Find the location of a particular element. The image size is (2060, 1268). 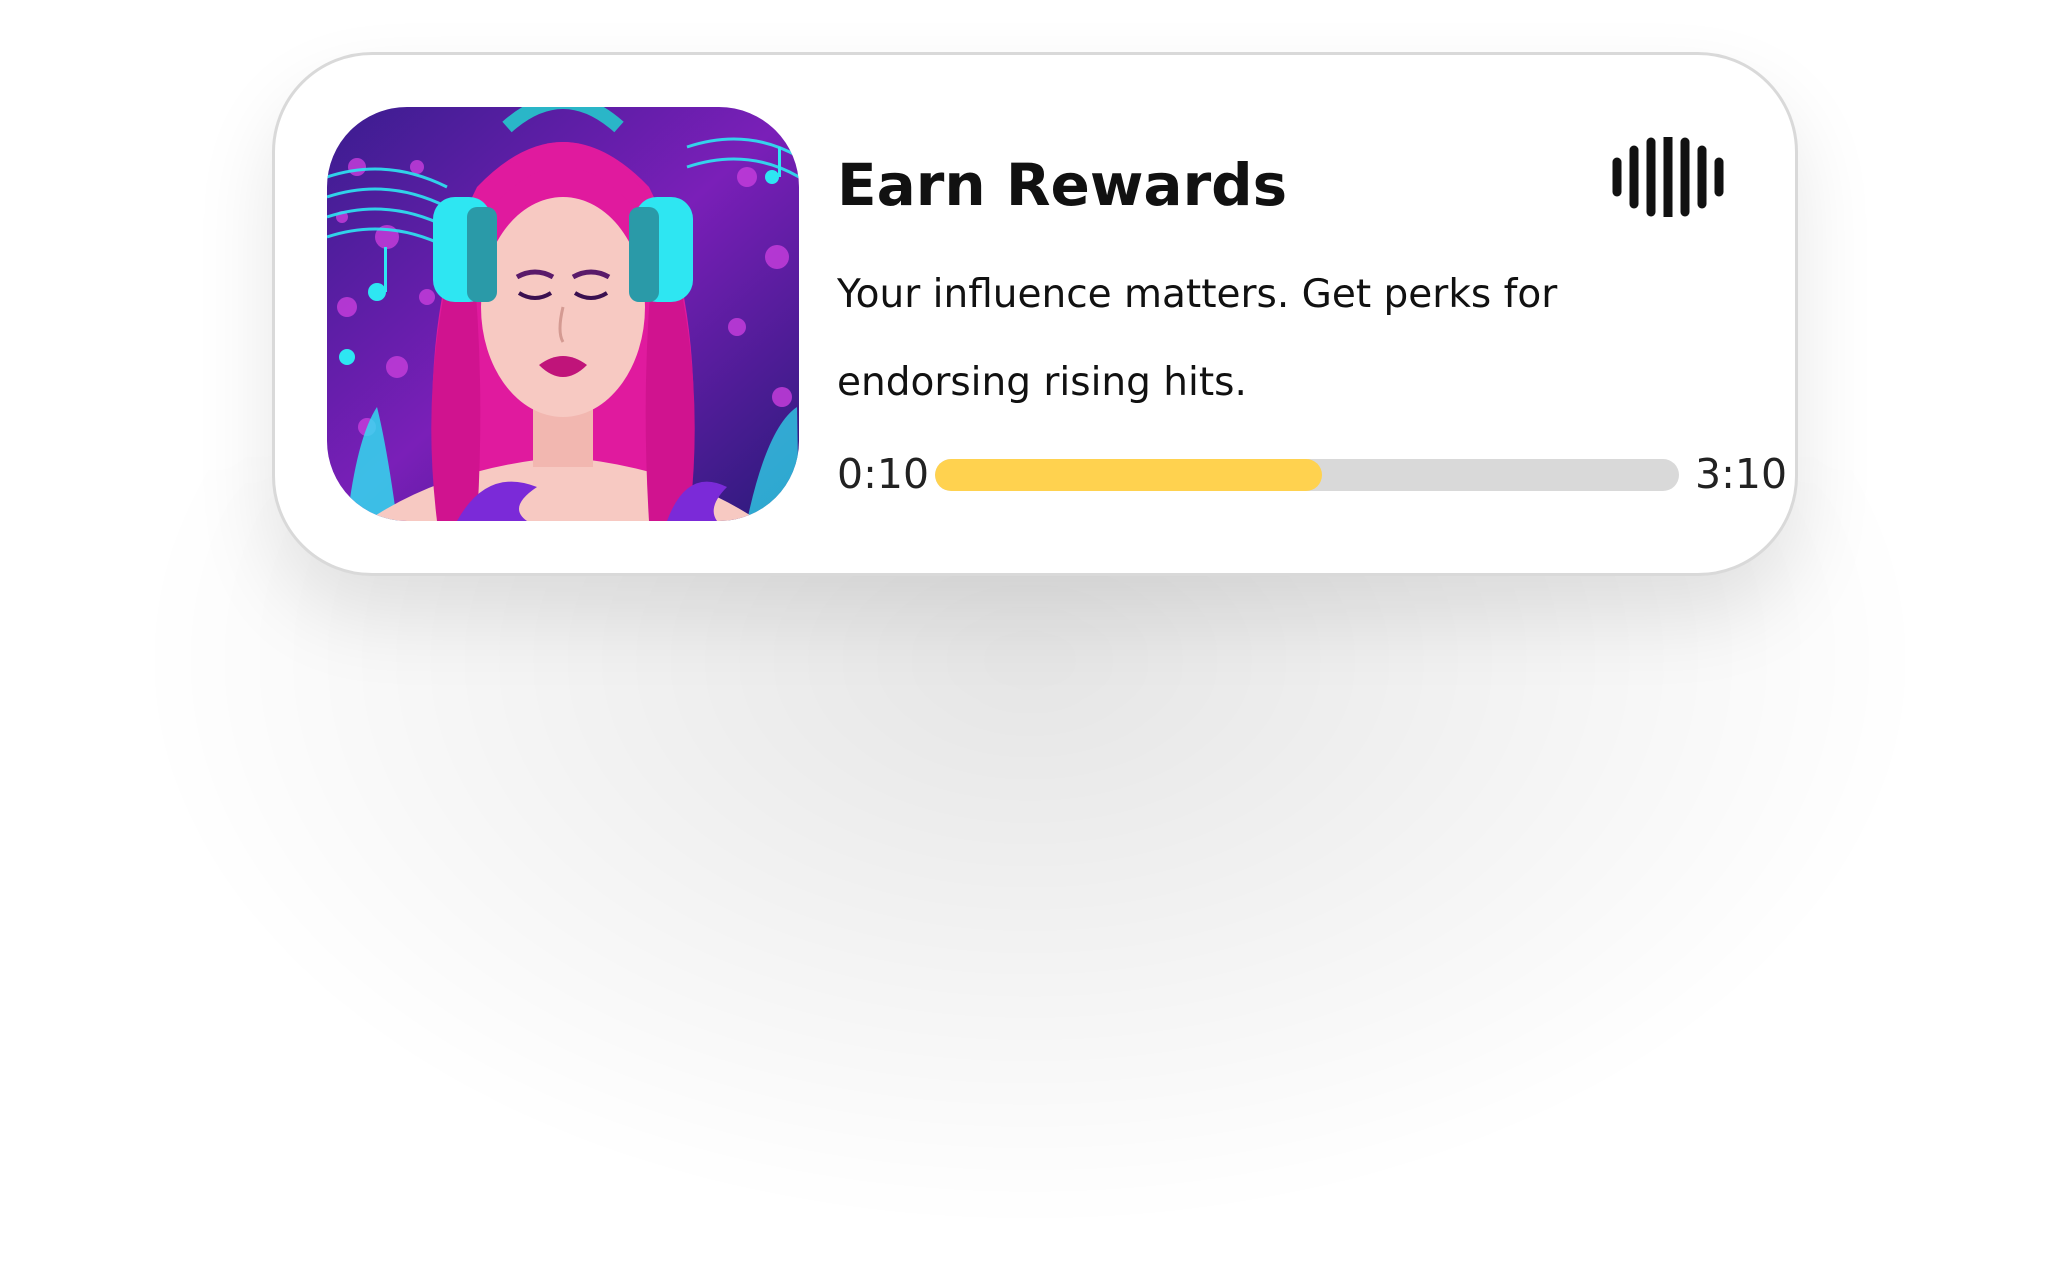

album-artwork is located at coordinates (563, 314).